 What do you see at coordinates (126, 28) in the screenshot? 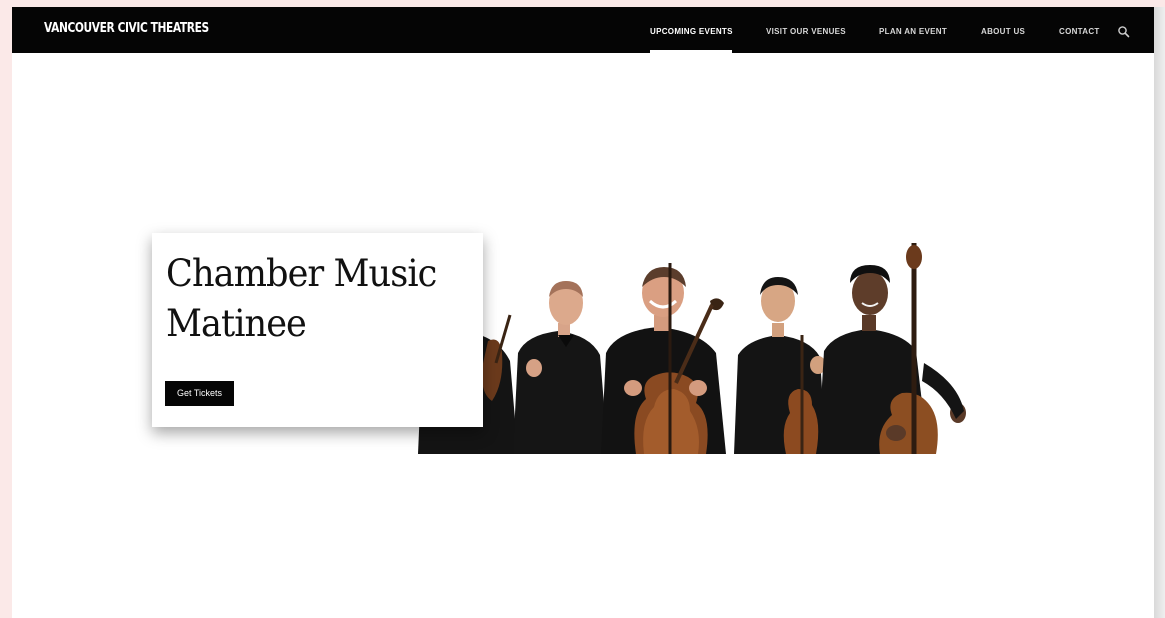
I see `site-logo: VANCOUVER CIVIC THEATRES` at bounding box center [126, 28].